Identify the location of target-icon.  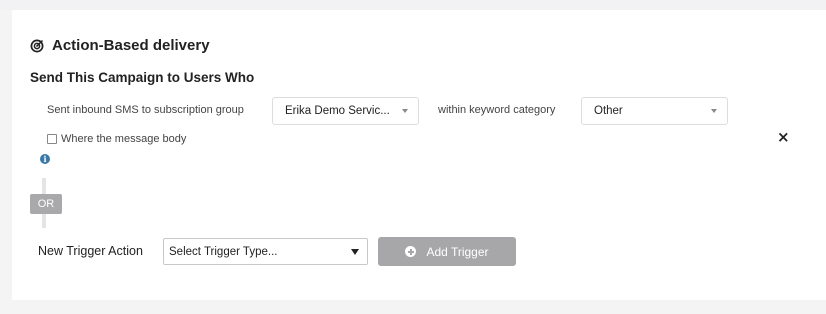
(37, 45).